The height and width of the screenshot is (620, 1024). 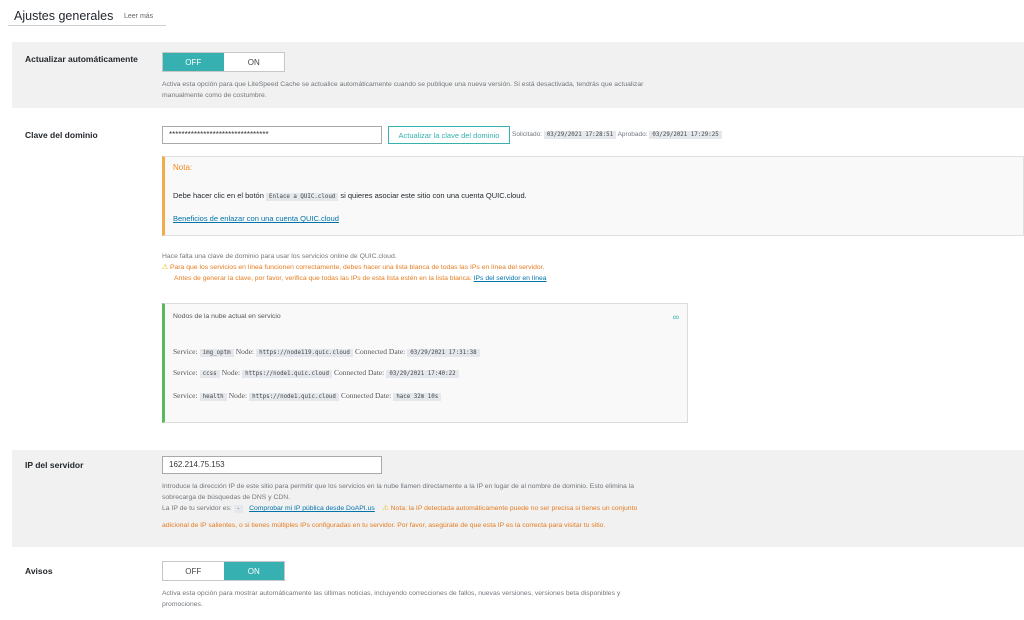 What do you see at coordinates (39, 571) in the screenshot?
I see `notices-label: Avisos` at bounding box center [39, 571].